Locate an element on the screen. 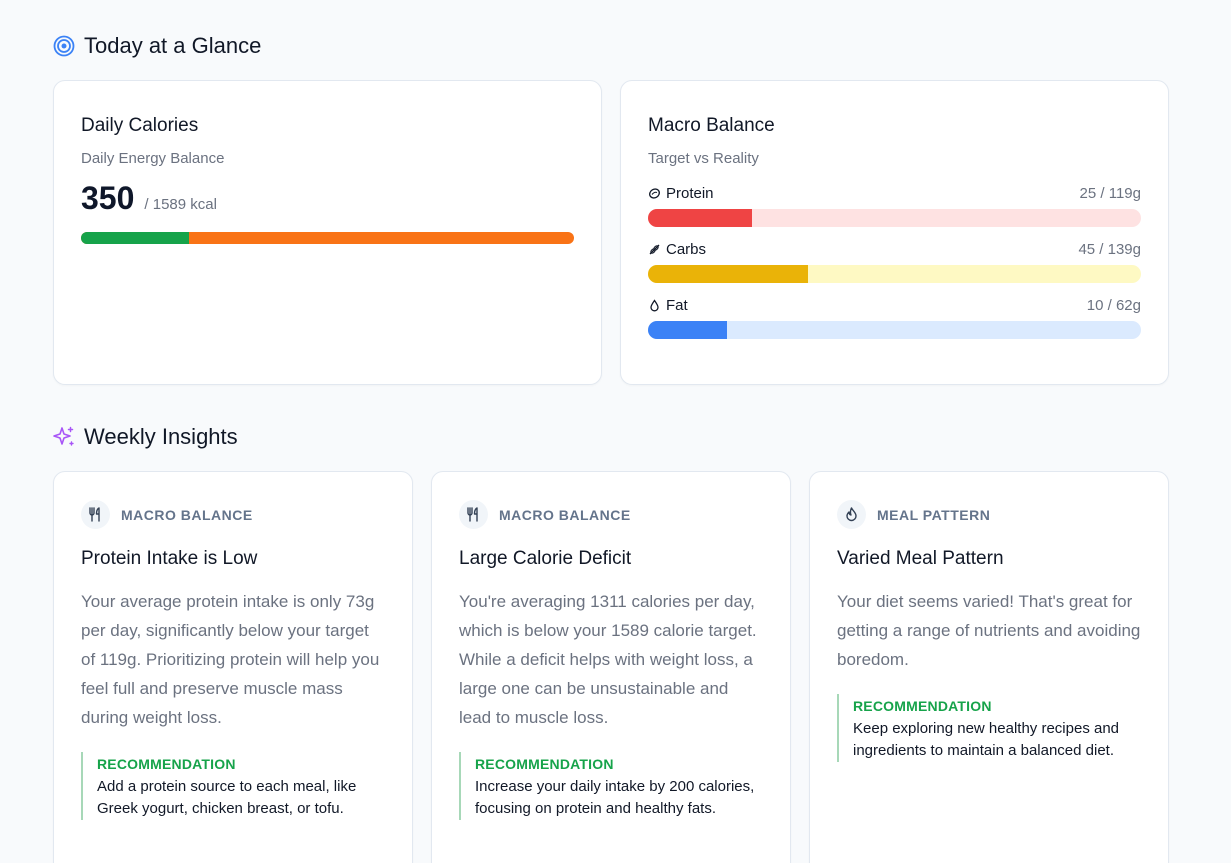 The height and width of the screenshot is (863, 1231). carbs-icon is located at coordinates (654, 249).